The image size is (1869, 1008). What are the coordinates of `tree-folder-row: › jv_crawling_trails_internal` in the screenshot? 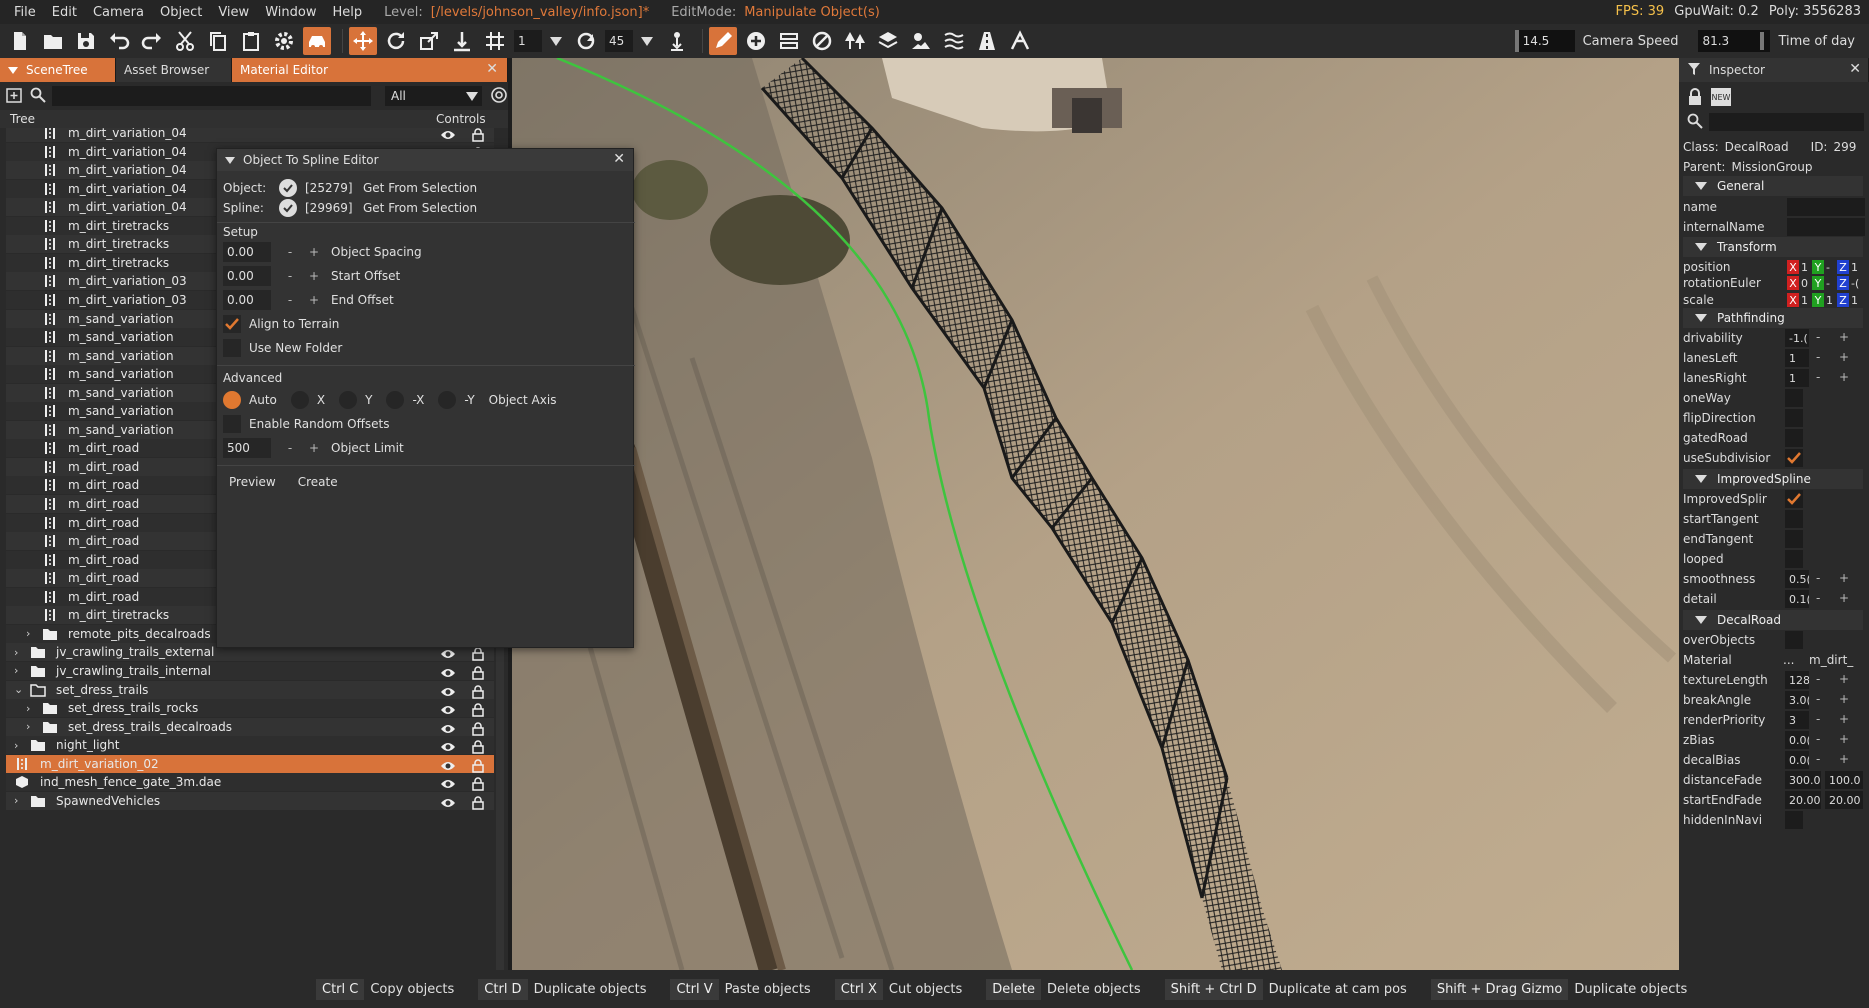 It's located at (250, 670).